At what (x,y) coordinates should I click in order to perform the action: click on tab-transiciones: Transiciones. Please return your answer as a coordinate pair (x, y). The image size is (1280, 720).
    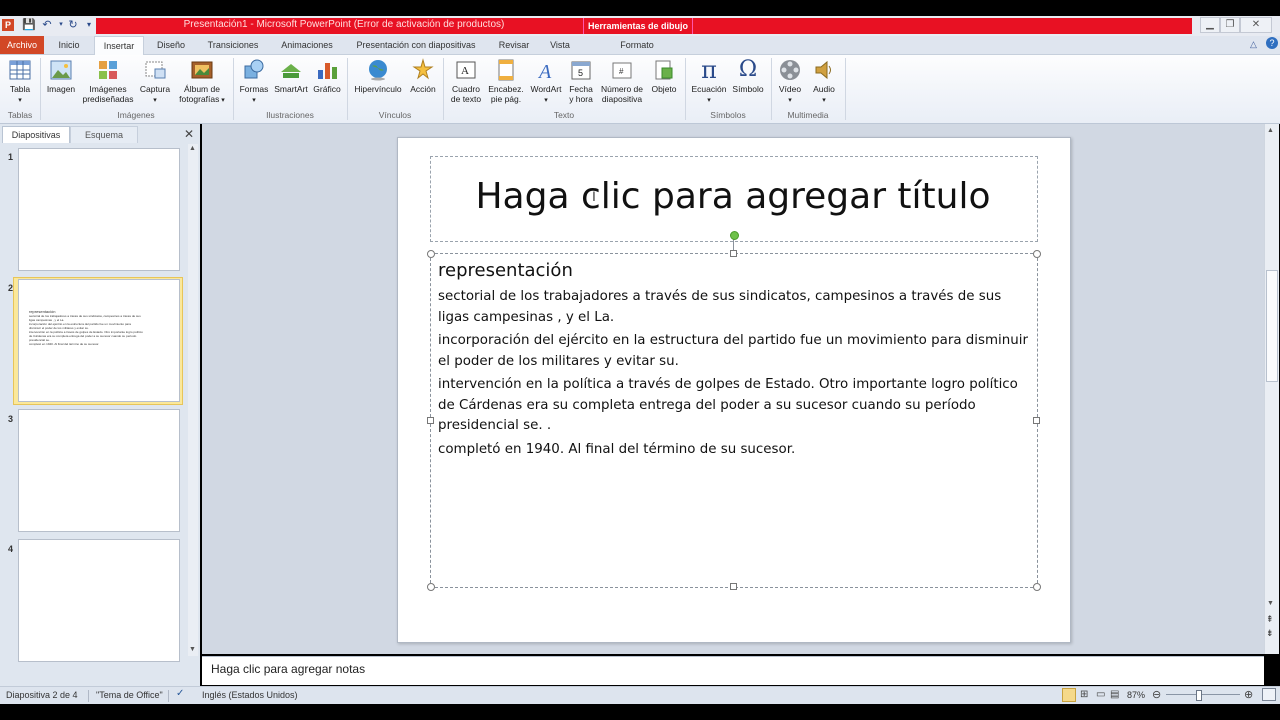
    Looking at the image, I should click on (233, 45).